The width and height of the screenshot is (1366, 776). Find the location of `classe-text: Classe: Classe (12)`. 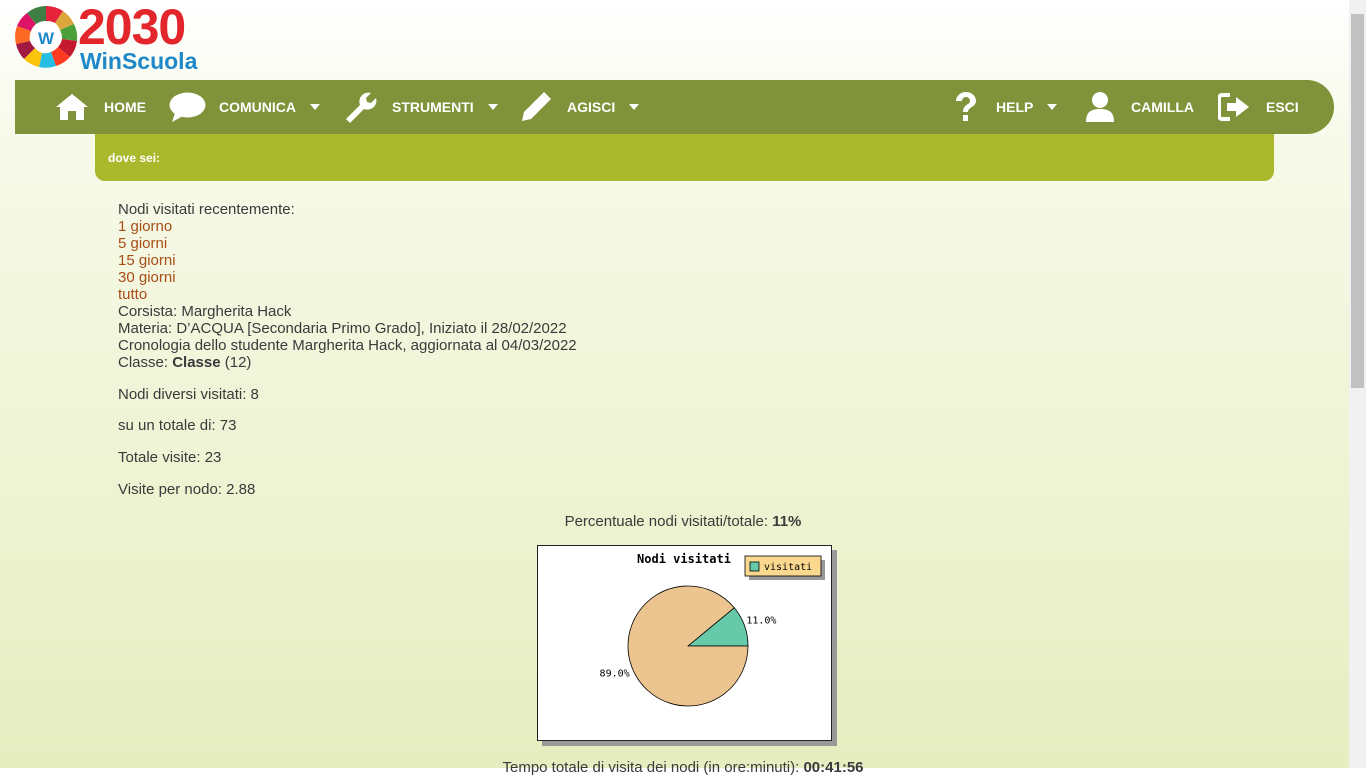

classe-text: Classe: Classe (12) is located at coordinates (185, 362).